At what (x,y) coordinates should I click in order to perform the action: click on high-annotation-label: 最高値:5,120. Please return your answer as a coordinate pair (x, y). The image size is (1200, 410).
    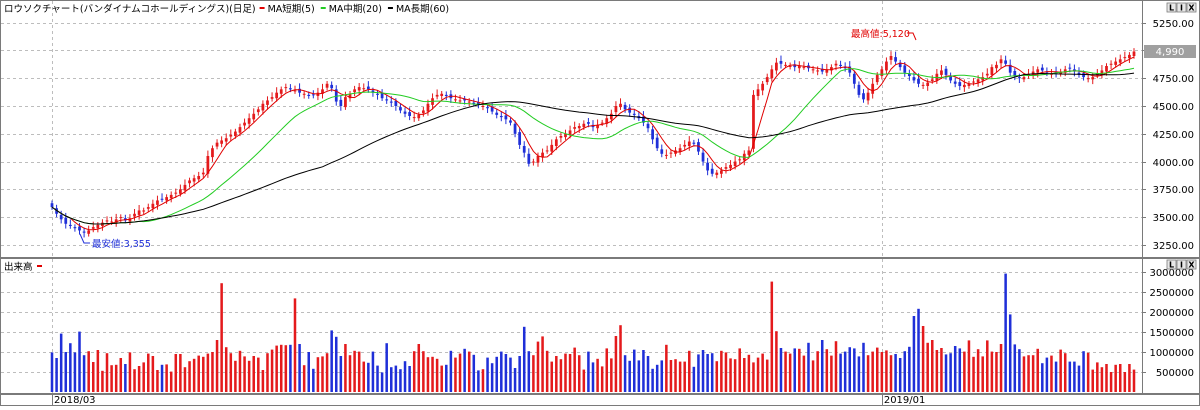
    Looking at the image, I should click on (880, 34).